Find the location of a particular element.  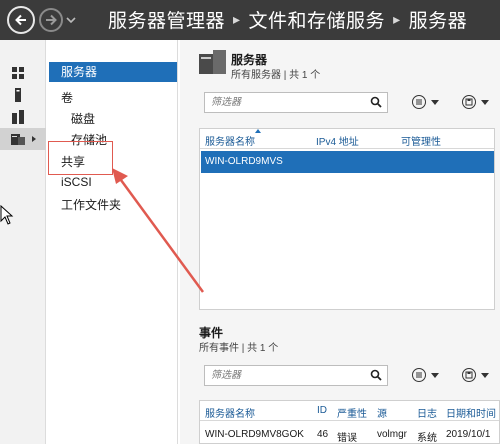

dashboard-rail-item is located at coordinates (23, 73).